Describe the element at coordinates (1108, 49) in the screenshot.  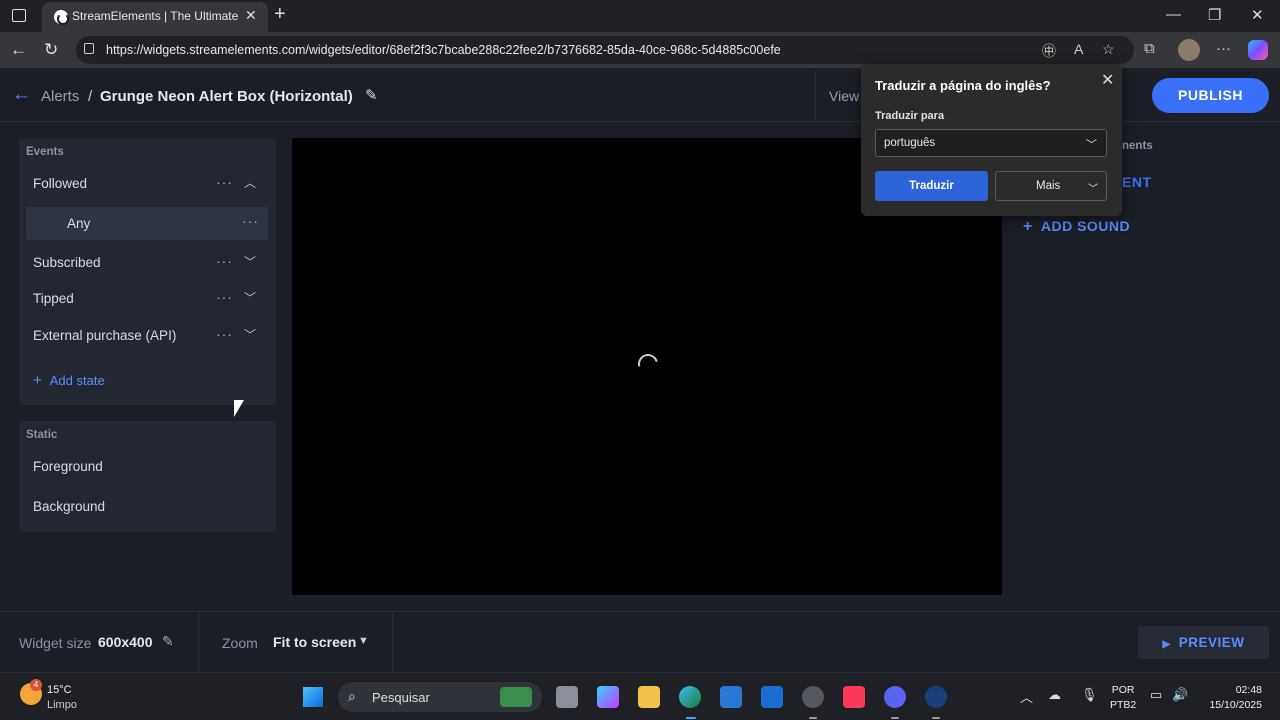
I see `favorite-star-icon: ☆` at that location.